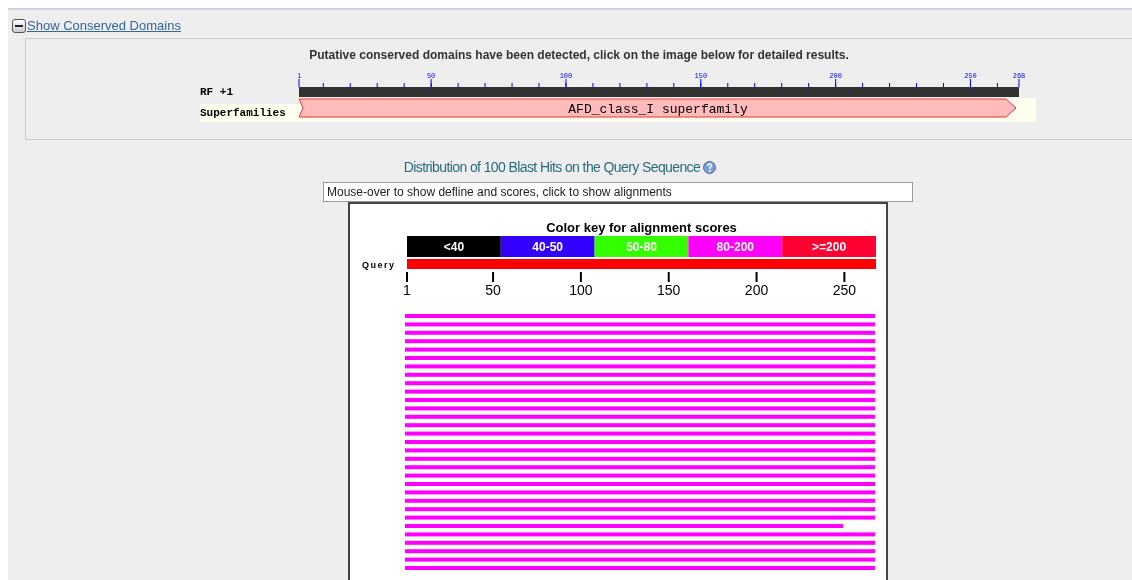 Image resolution: width=1132 pixels, height=580 pixels. I want to click on color-key-title: Color key for alignment scores, so click(641, 227).